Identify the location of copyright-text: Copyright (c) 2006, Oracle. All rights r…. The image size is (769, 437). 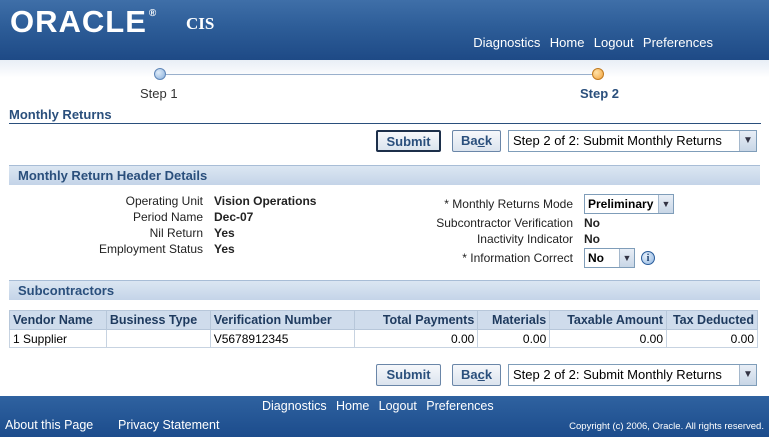
(666, 426).